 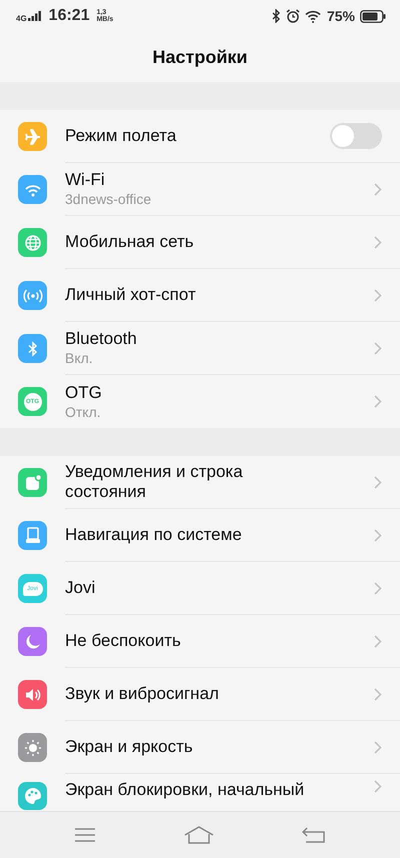 What do you see at coordinates (120, 136) in the screenshot?
I see `item-title: Режим полета` at bounding box center [120, 136].